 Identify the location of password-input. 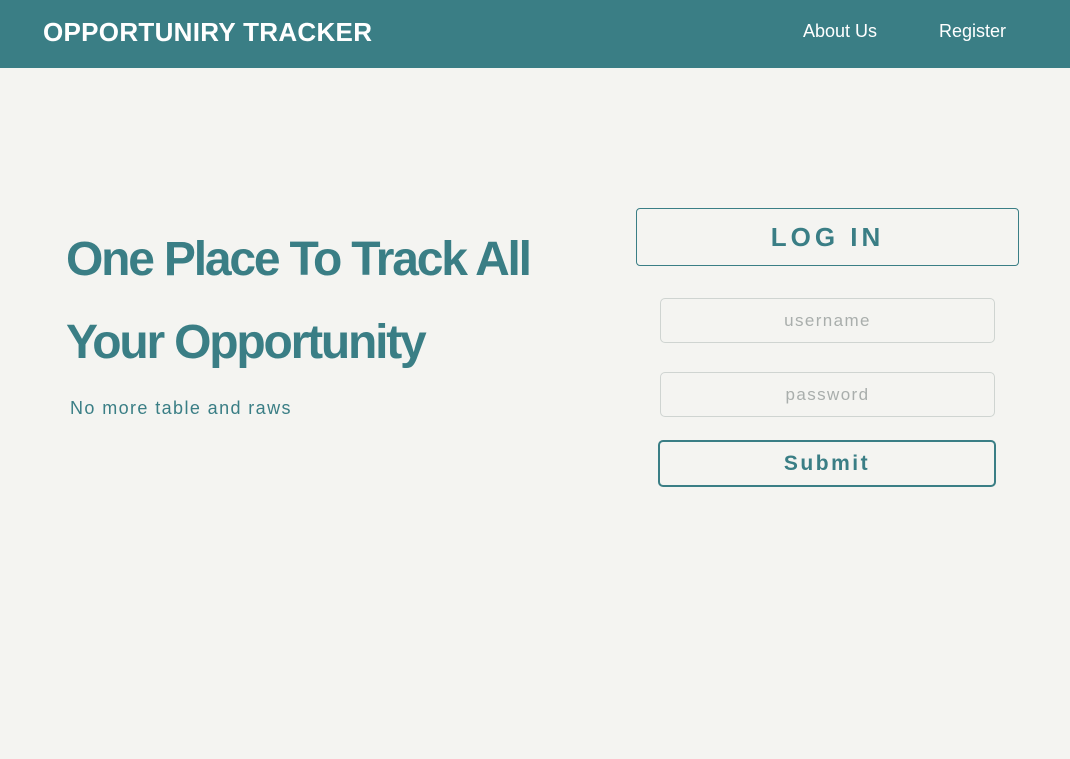
(827, 394).